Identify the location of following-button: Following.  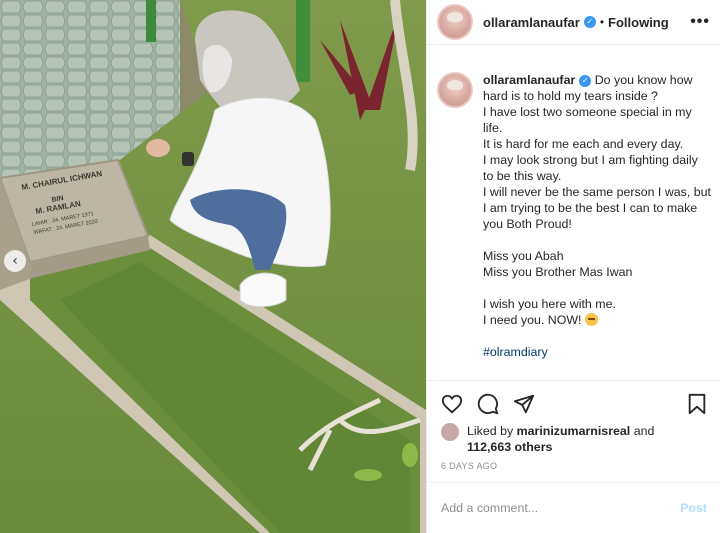
(638, 22).